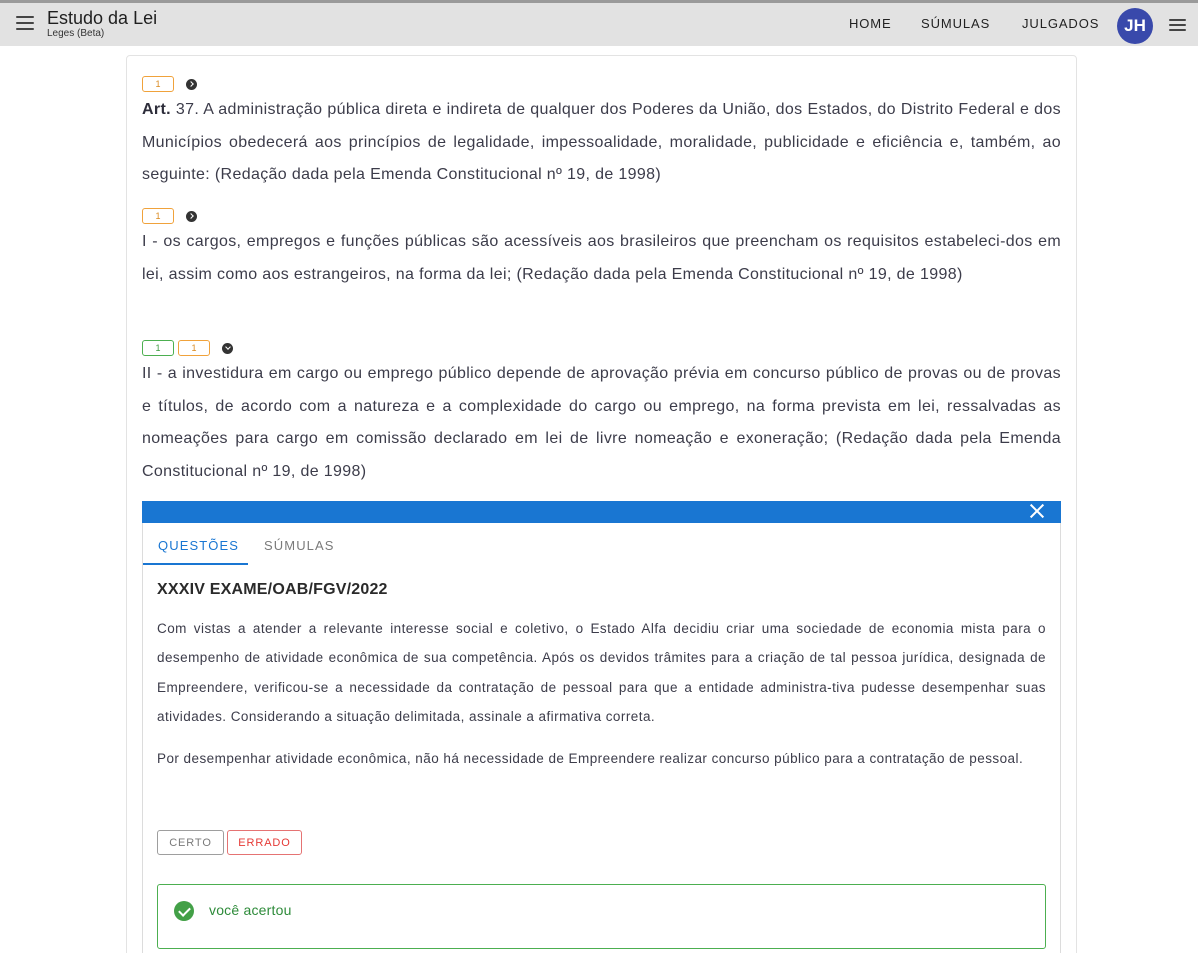  What do you see at coordinates (1037, 511) in the screenshot?
I see `close-icon` at bounding box center [1037, 511].